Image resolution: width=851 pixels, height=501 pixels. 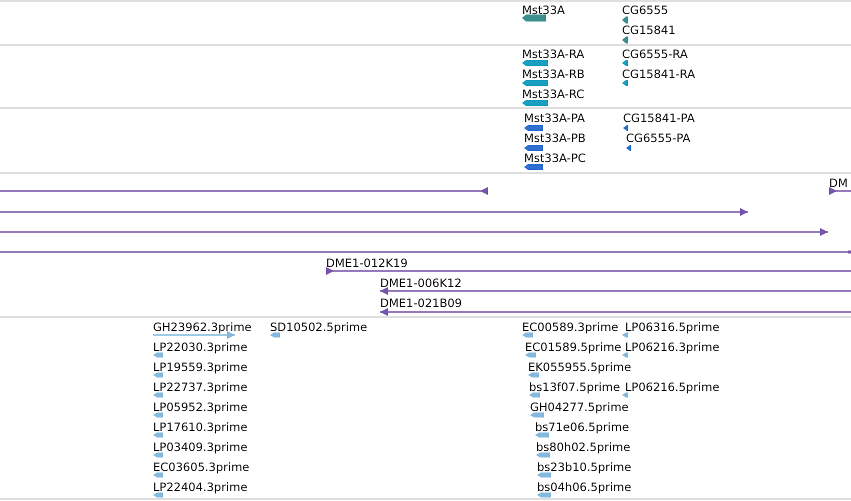 I want to click on feature-label: Mst33A-PC, so click(x=555, y=158).